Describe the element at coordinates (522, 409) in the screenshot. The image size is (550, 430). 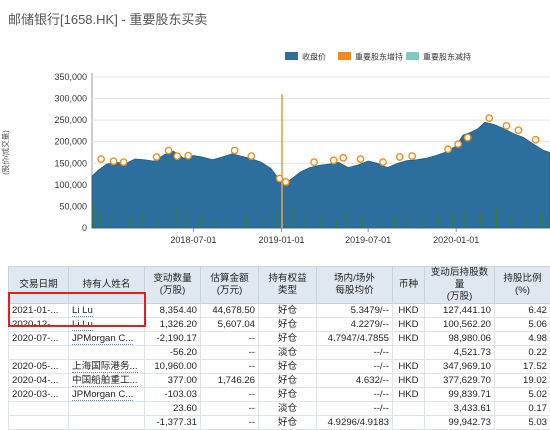
I see `table-cell: 0.17` at that location.